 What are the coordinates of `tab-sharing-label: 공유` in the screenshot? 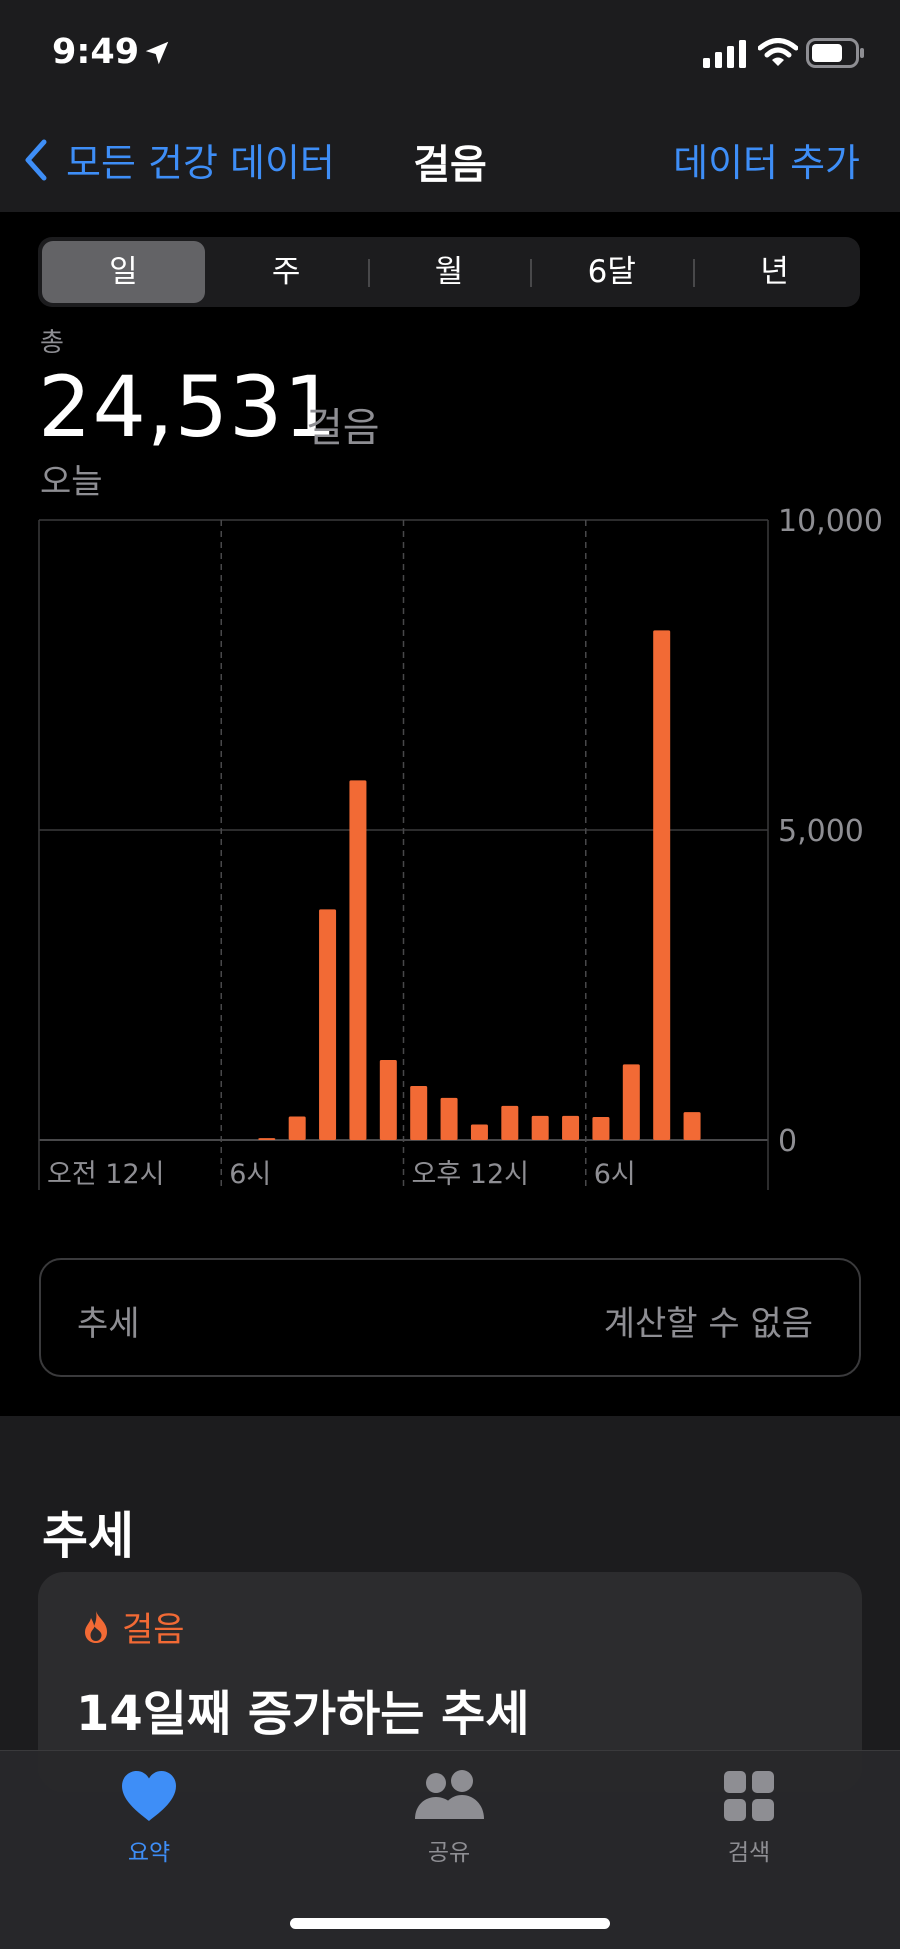 It's located at (449, 1853).